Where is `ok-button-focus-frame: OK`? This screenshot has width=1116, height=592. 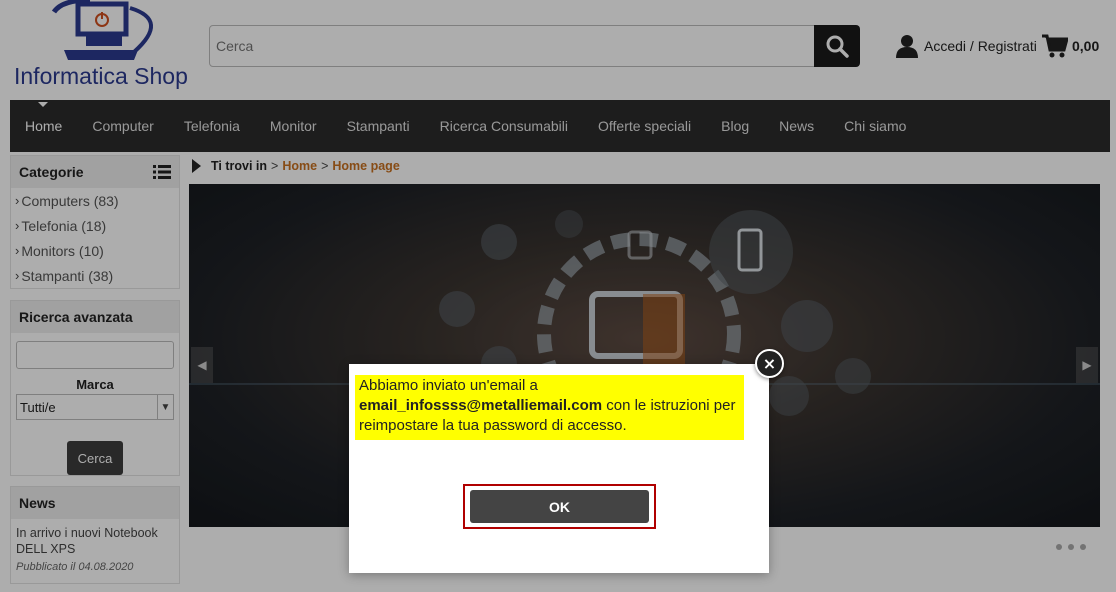 ok-button-focus-frame: OK is located at coordinates (559, 506).